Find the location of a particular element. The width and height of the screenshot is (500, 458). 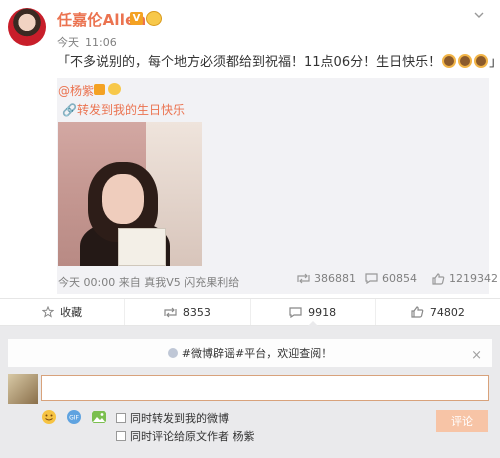

repost-button: 8353 is located at coordinates (188, 312).